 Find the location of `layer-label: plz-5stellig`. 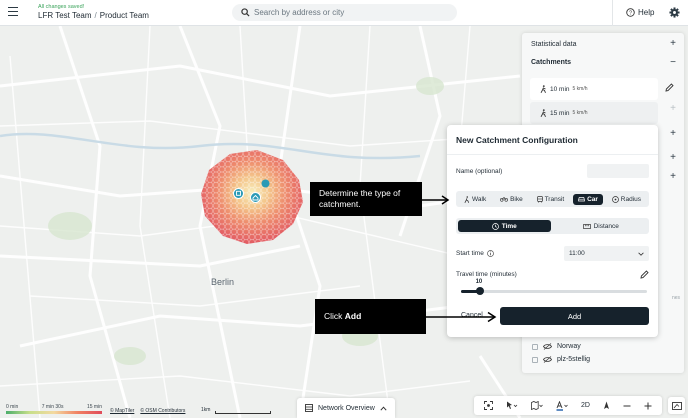

layer-label: plz-5stellig is located at coordinates (574, 359).